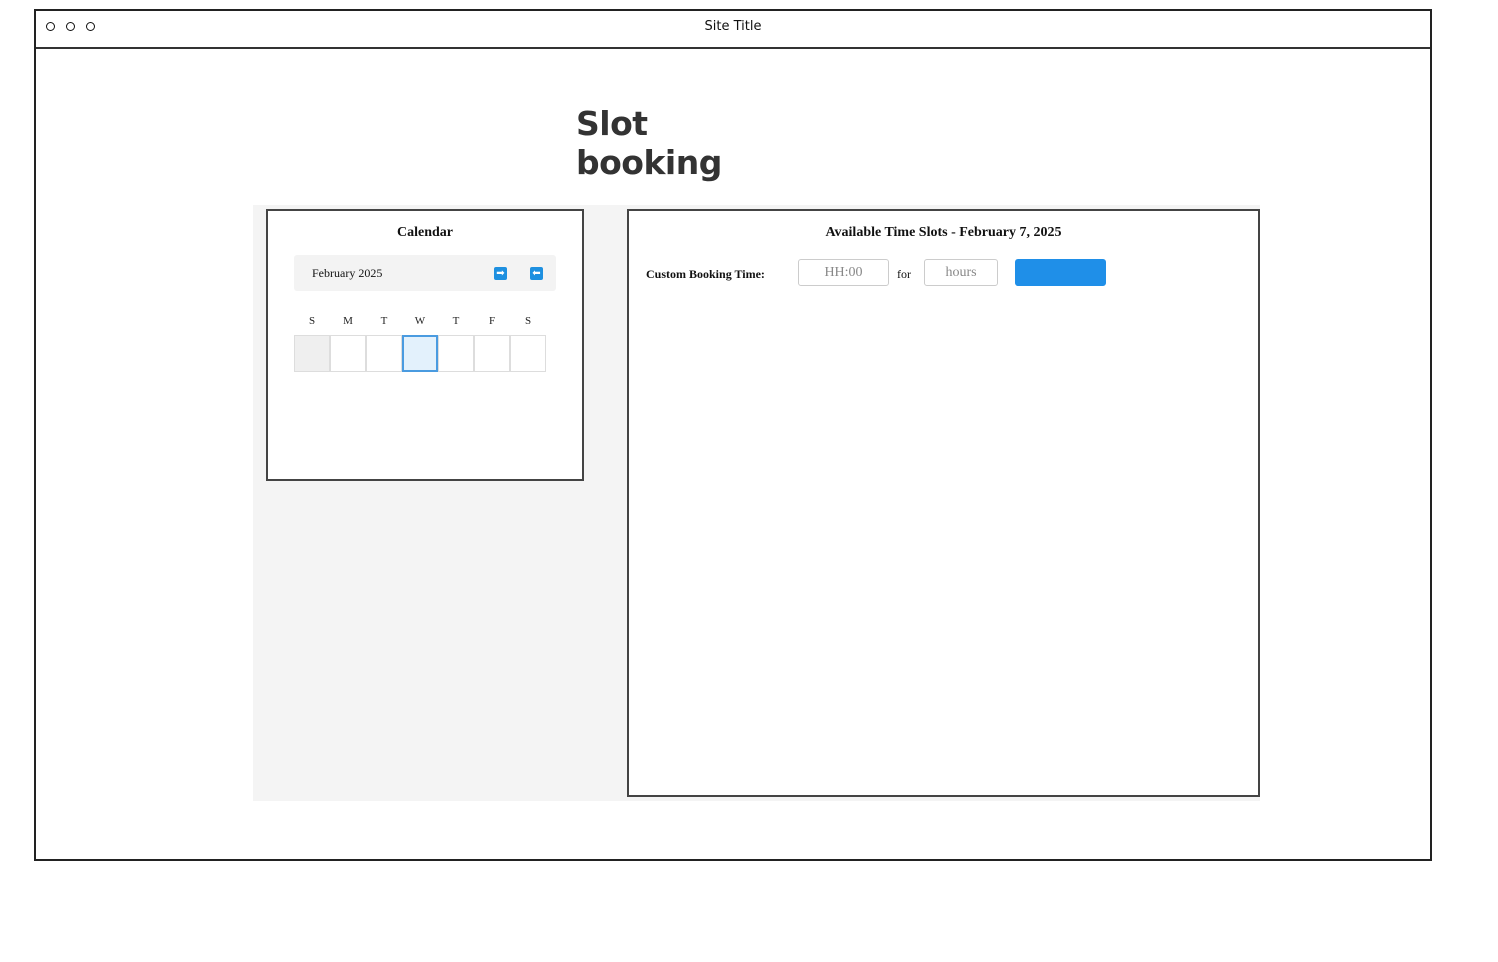 The height and width of the screenshot is (962, 1498). What do you see at coordinates (347, 273) in the screenshot?
I see `month-label: February 2025` at bounding box center [347, 273].